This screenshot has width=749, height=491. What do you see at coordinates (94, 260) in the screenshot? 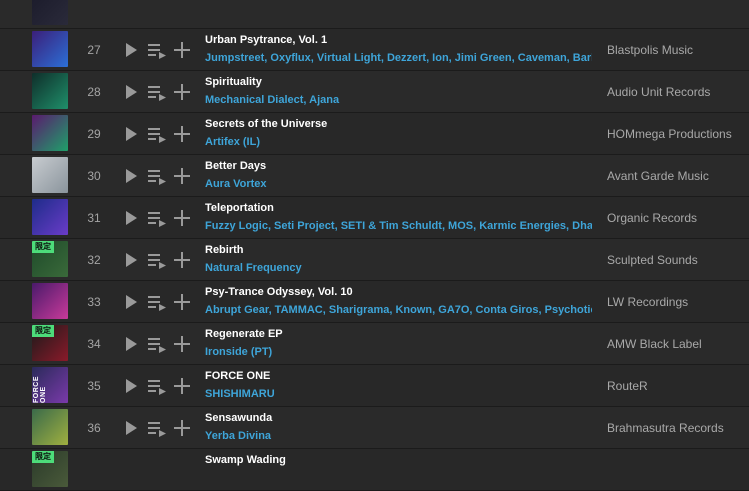
I see `track-number: 32` at bounding box center [94, 260].